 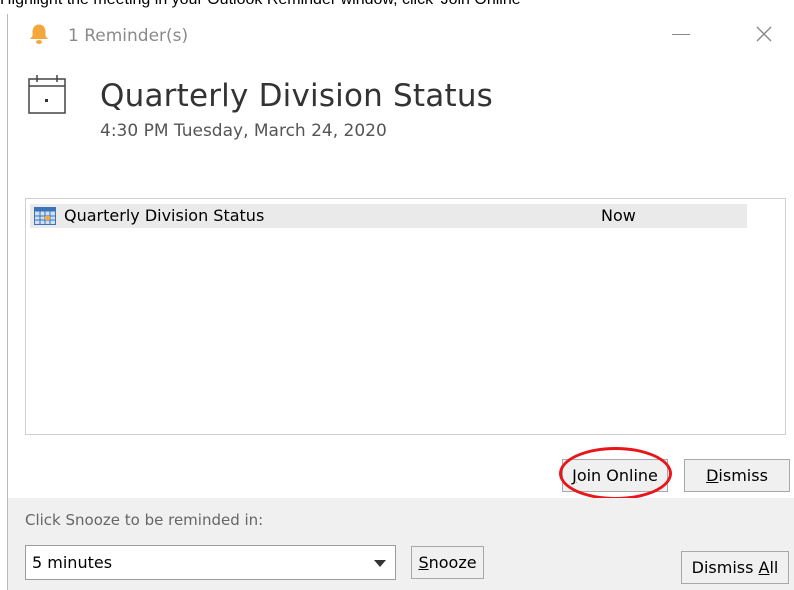 I want to click on dismiss-accesskey: D, so click(x=712, y=475).